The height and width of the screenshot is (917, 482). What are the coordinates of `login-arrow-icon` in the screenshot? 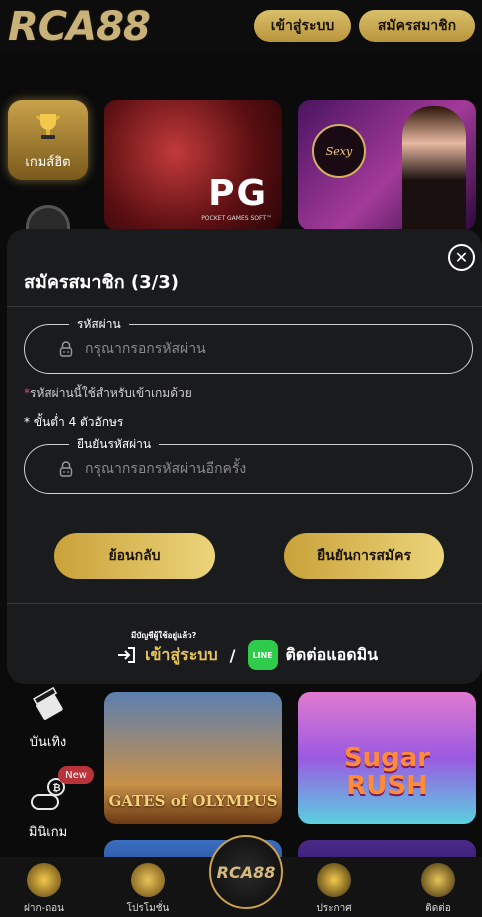 It's located at (126, 655).